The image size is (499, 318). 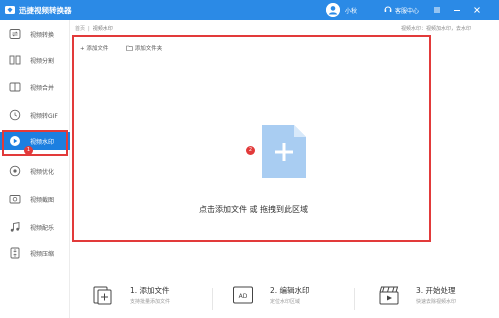 I want to click on sidebar-item-label: 视频分割, so click(x=42, y=61).